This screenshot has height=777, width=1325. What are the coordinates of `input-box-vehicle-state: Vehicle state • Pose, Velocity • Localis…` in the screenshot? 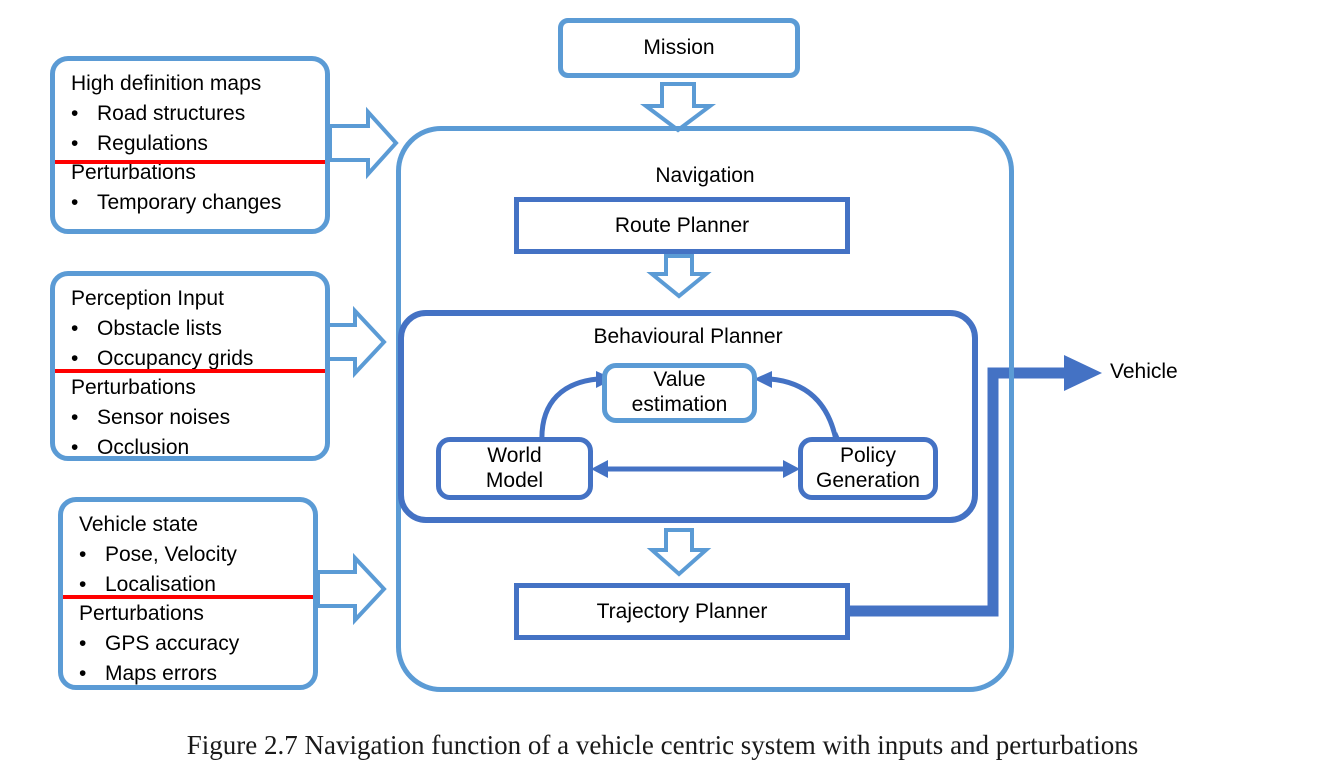 It's located at (188, 593).